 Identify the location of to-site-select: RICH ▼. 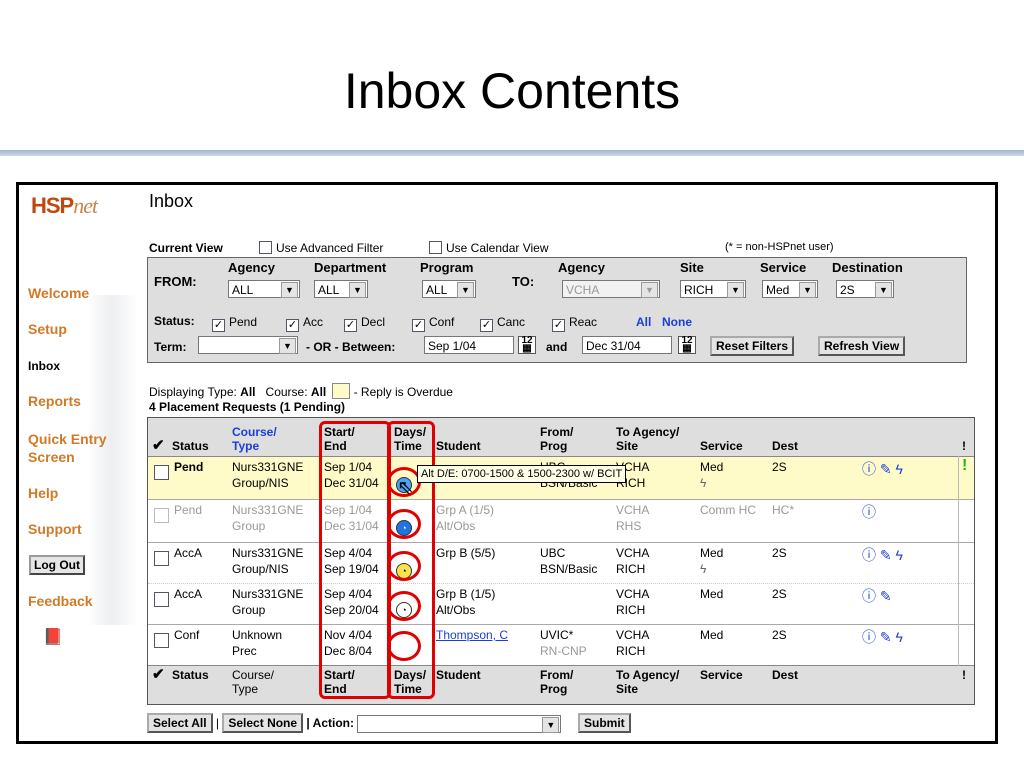
(713, 289).